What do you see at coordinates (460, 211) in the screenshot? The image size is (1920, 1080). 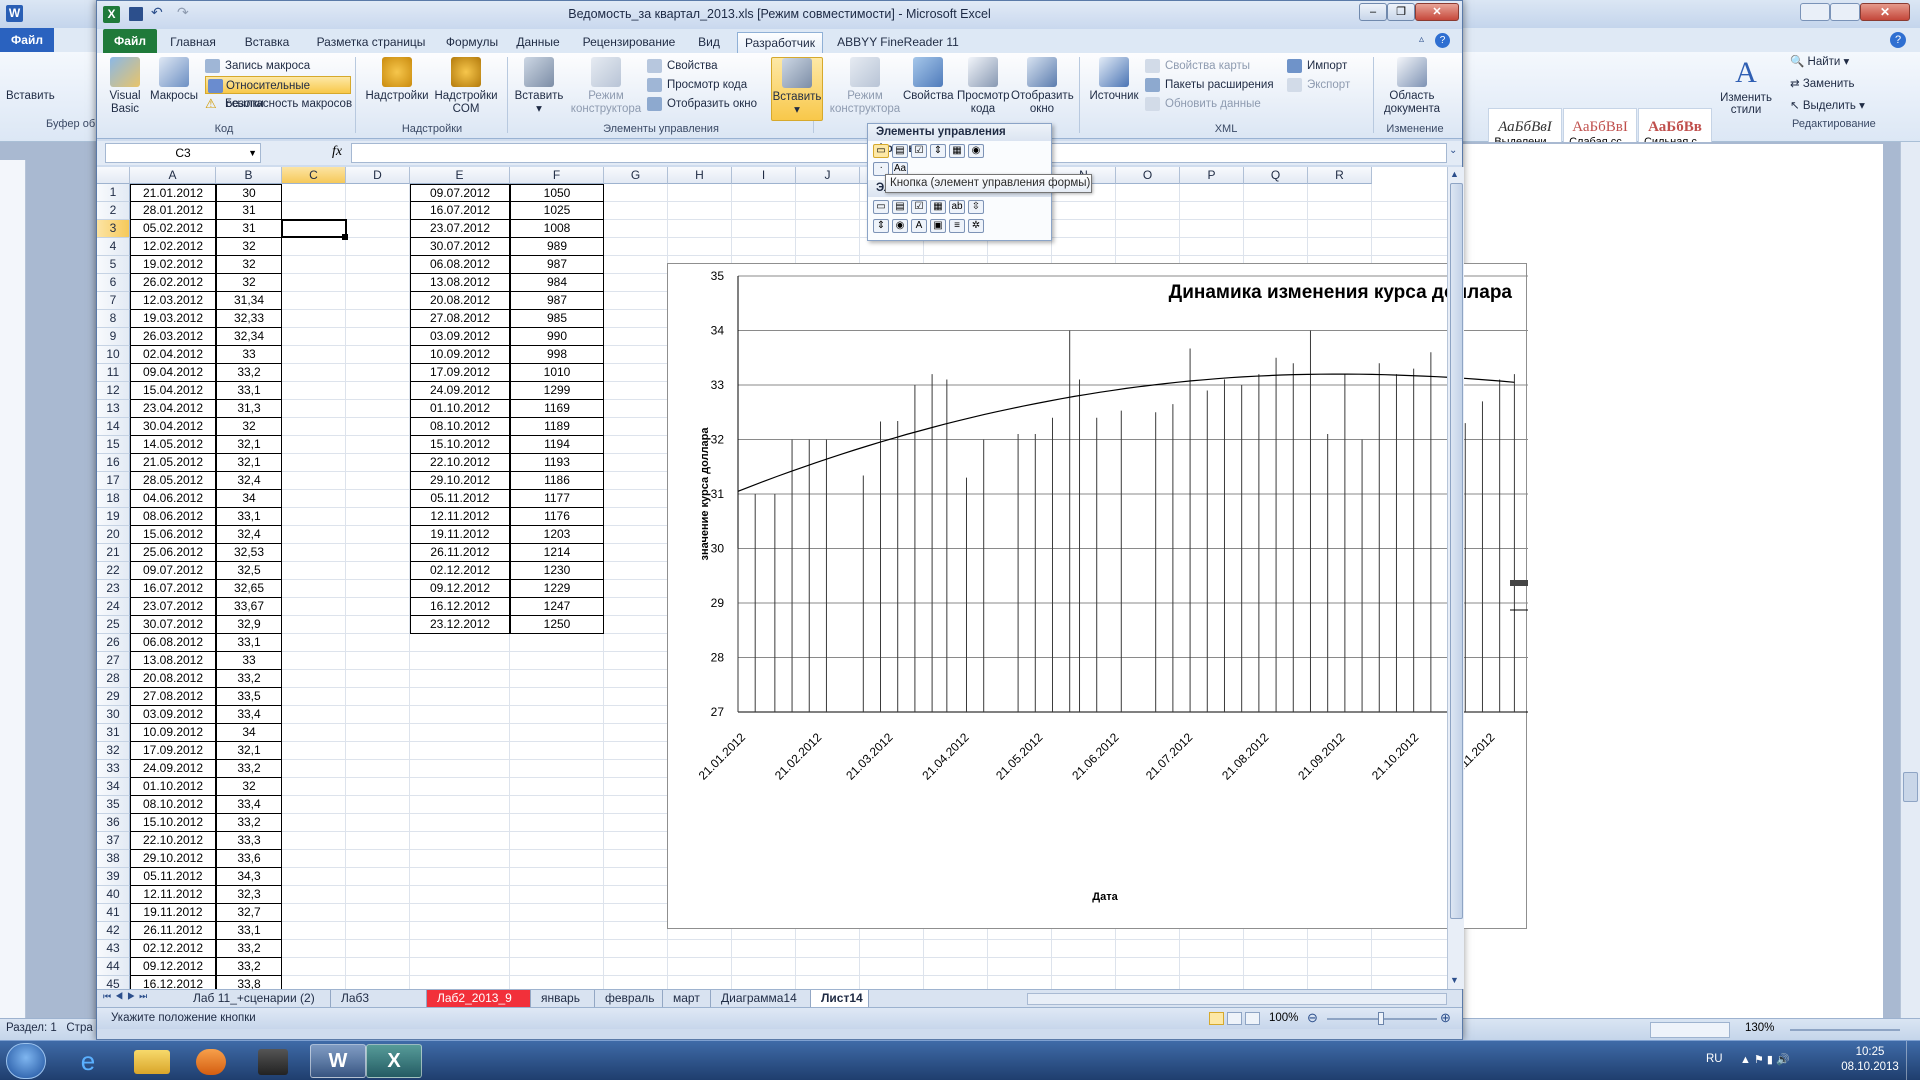 I see `table-cell: 16.07.2012` at bounding box center [460, 211].